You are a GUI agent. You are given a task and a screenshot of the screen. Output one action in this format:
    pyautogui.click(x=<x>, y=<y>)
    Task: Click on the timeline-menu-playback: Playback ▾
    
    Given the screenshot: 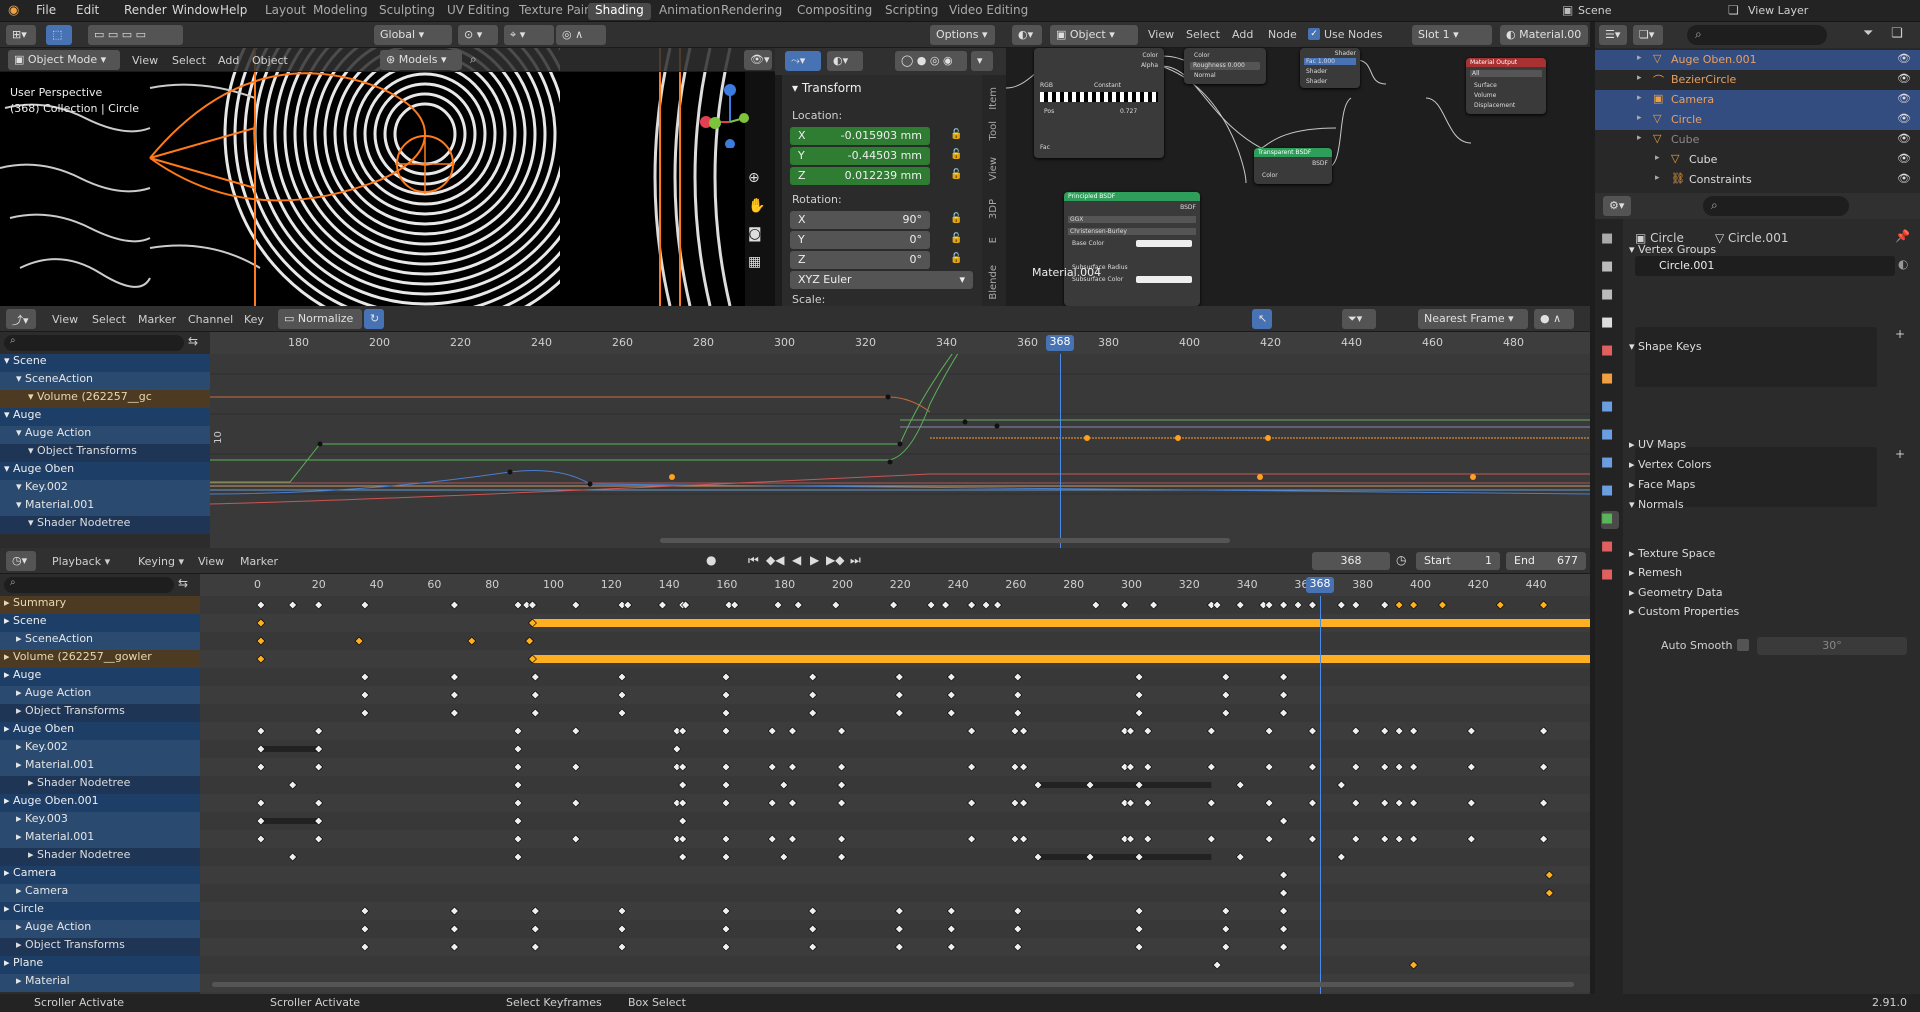 What is the action you would take?
    pyautogui.click(x=81, y=561)
    